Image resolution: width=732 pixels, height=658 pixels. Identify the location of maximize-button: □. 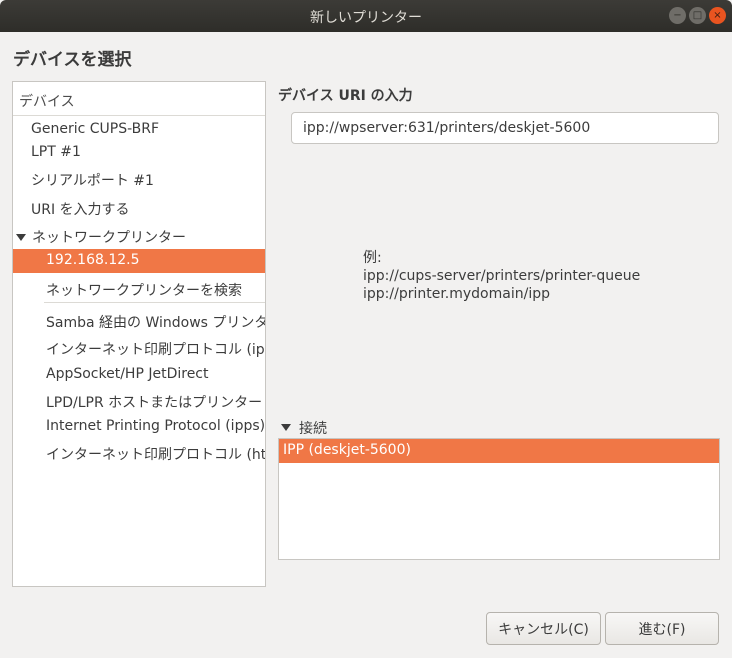
(697, 15).